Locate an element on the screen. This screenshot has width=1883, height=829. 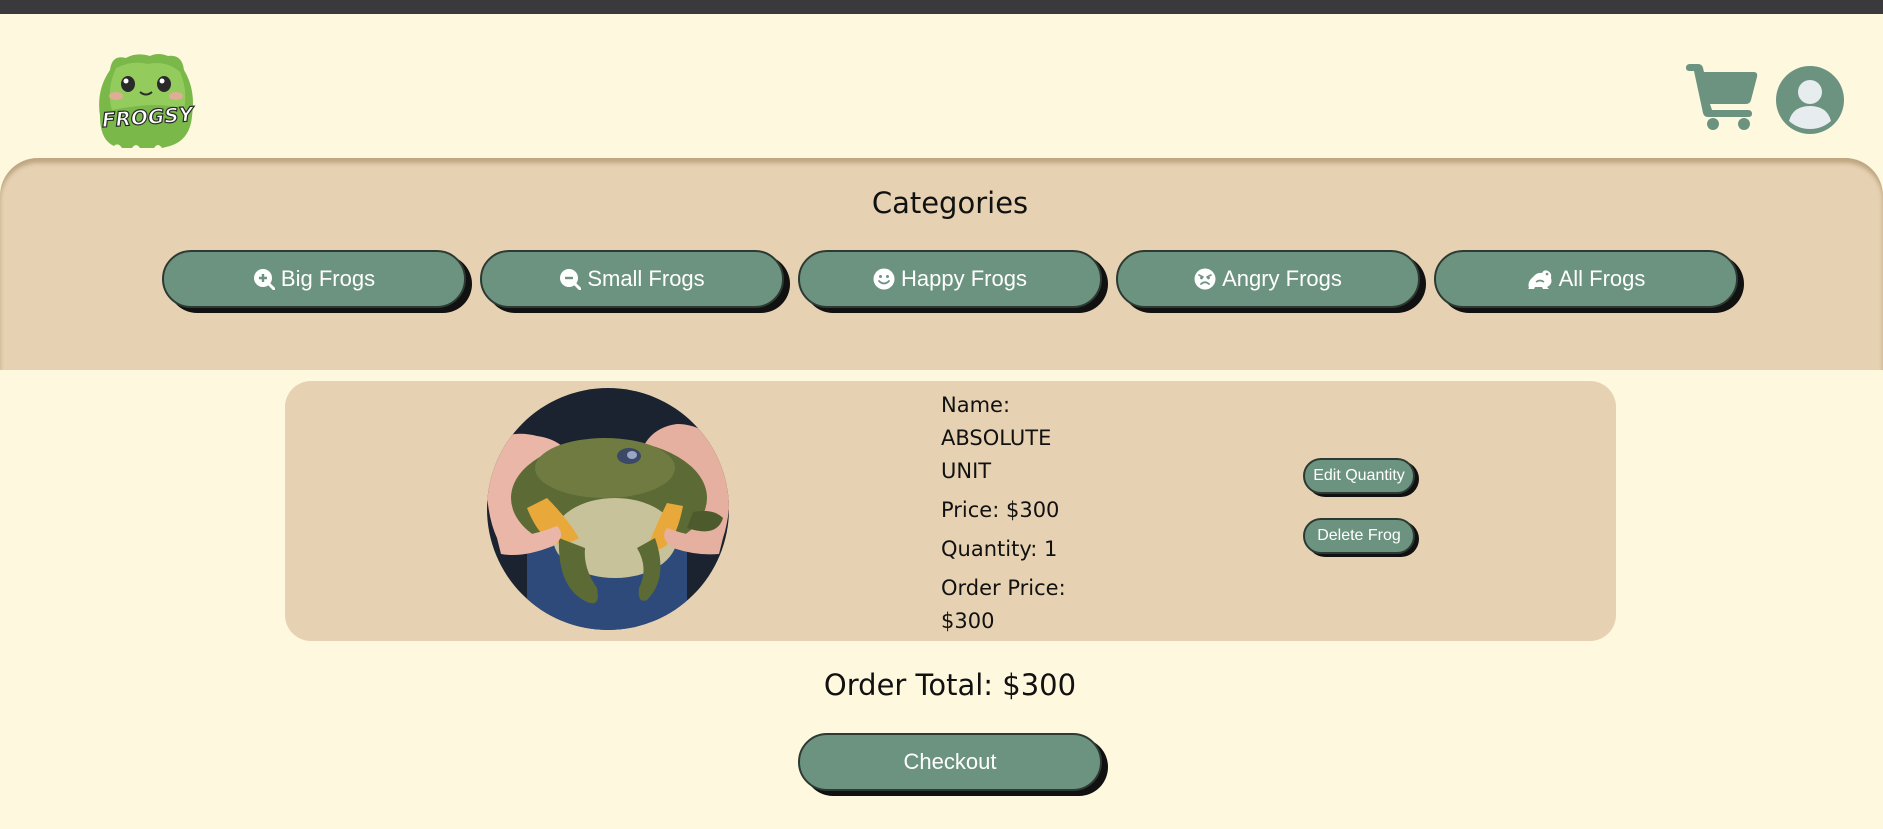
category-big-frogs-button: Big Frogs is located at coordinates (314, 279).